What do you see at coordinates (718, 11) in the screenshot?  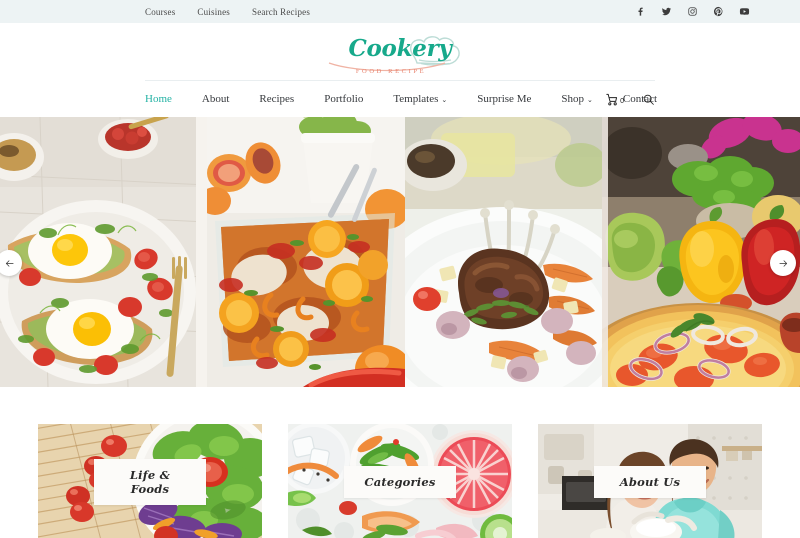 I see `pinterest-icon` at bounding box center [718, 11].